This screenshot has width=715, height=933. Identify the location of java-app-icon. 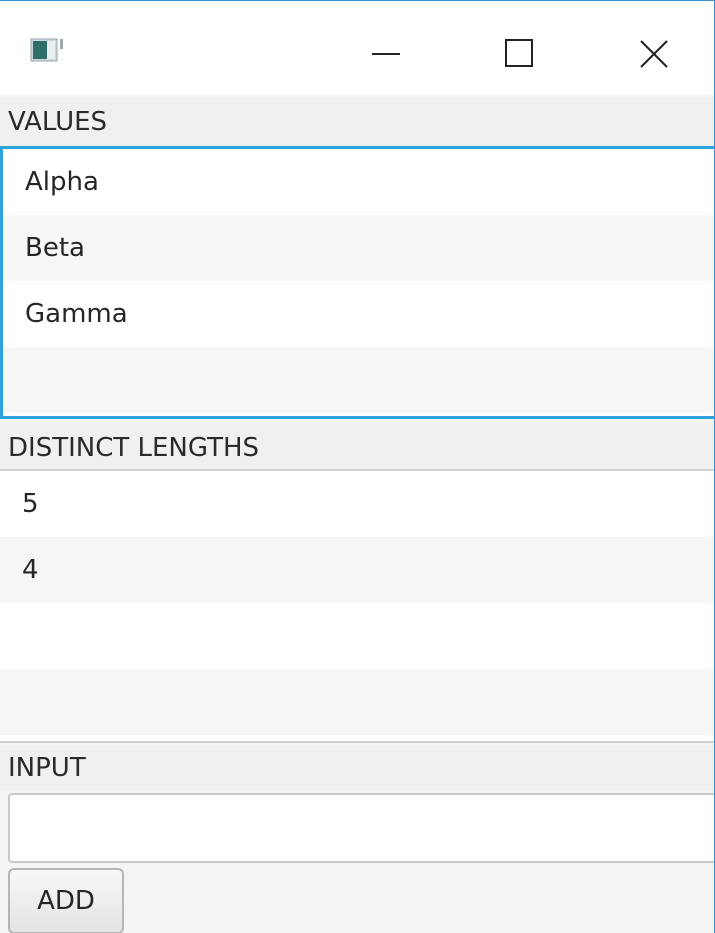
(48, 50).